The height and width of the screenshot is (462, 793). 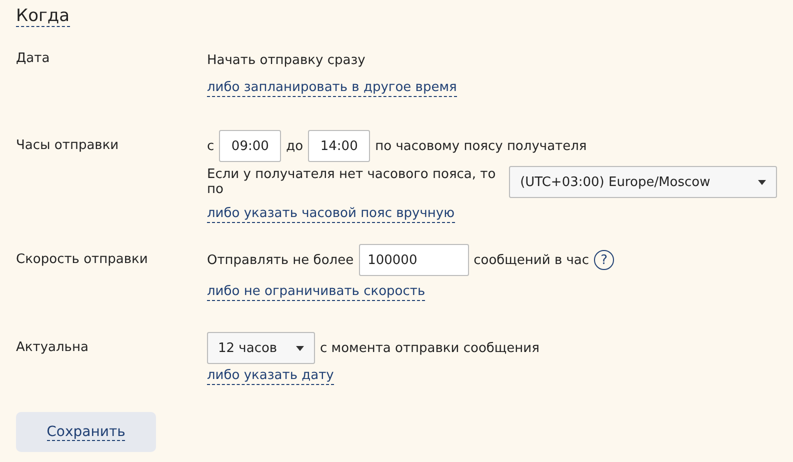 I want to click on unlimited-link: либо не ограничивать скорость, so click(x=316, y=292).